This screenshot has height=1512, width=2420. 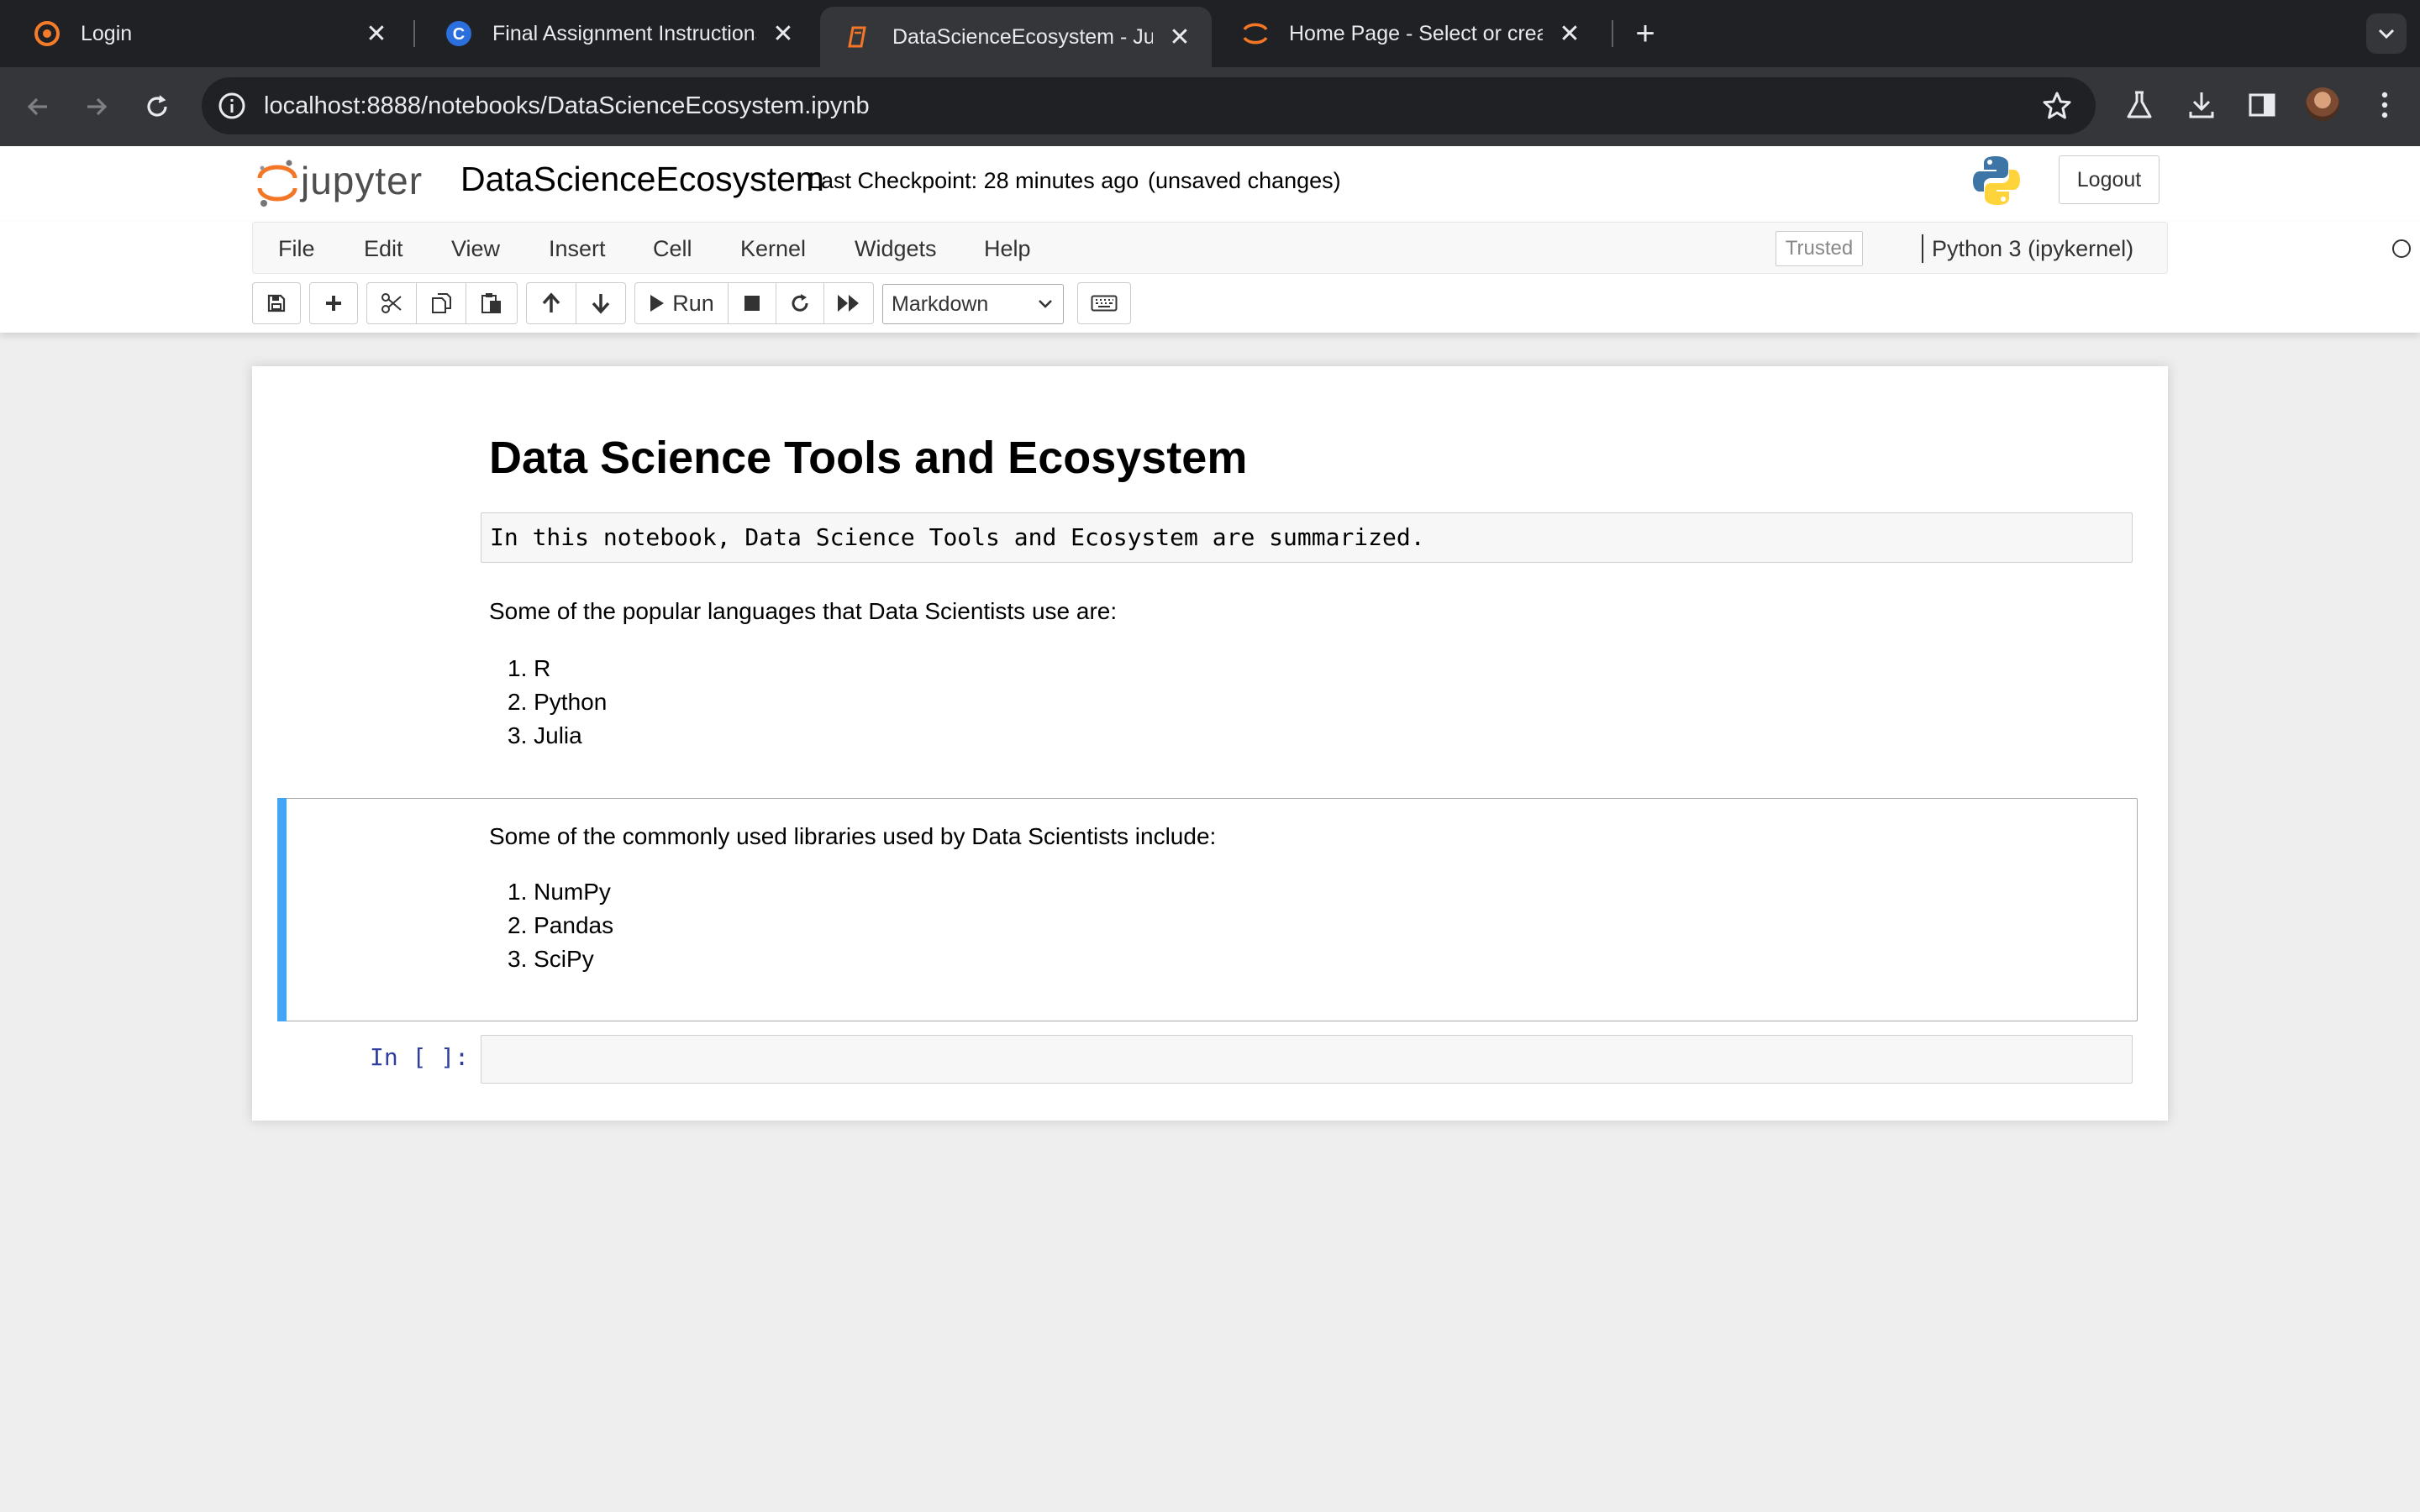 What do you see at coordinates (551, 959) in the screenshot?
I see `list-item: 3. SciPy` at bounding box center [551, 959].